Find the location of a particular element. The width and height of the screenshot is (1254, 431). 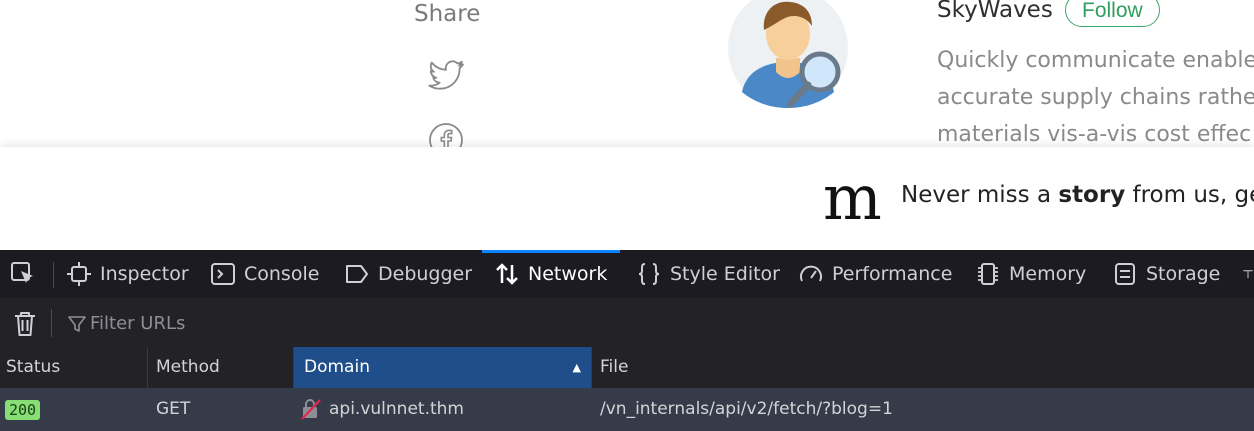

banner-text-start: Never miss a is located at coordinates (980, 195).